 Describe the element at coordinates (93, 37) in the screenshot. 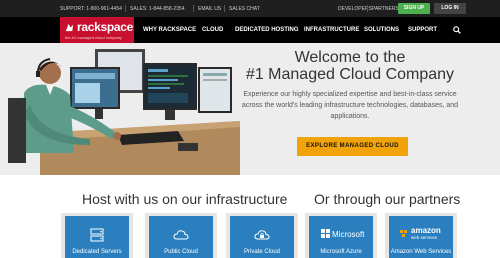

I see `logo-tagline: the #1 managed cloud company` at that location.